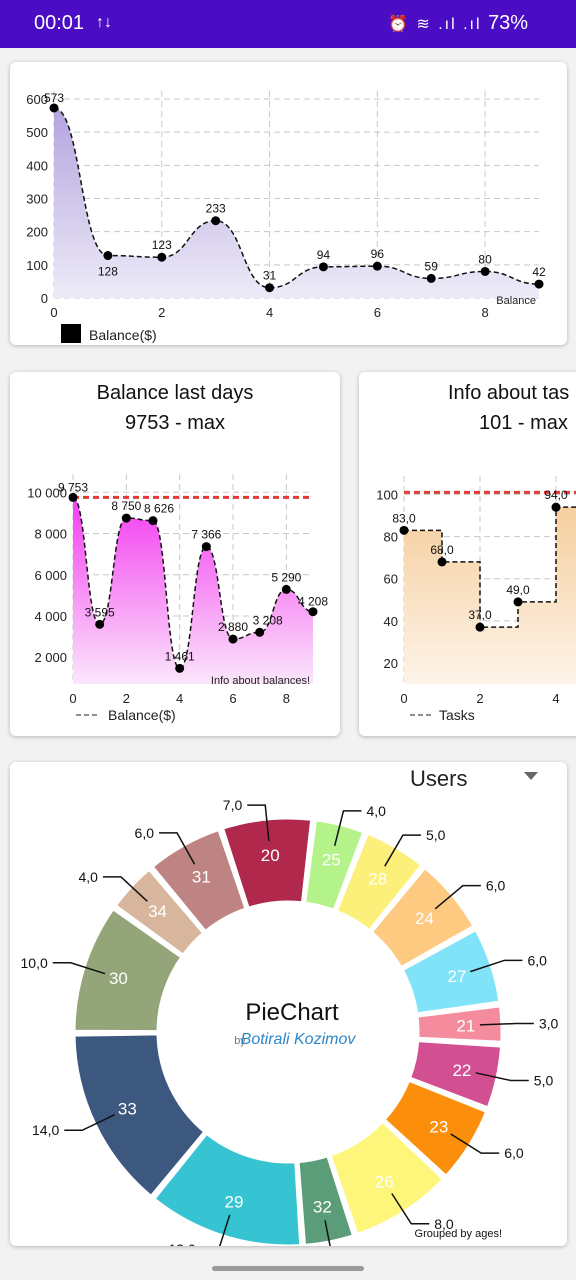 Image resolution: width=576 pixels, height=1280 pixels. What do you see at coordinates (142, 715) in the screenshot?
I see `legend-label: Balance($)` at bounding box center [142, 715].